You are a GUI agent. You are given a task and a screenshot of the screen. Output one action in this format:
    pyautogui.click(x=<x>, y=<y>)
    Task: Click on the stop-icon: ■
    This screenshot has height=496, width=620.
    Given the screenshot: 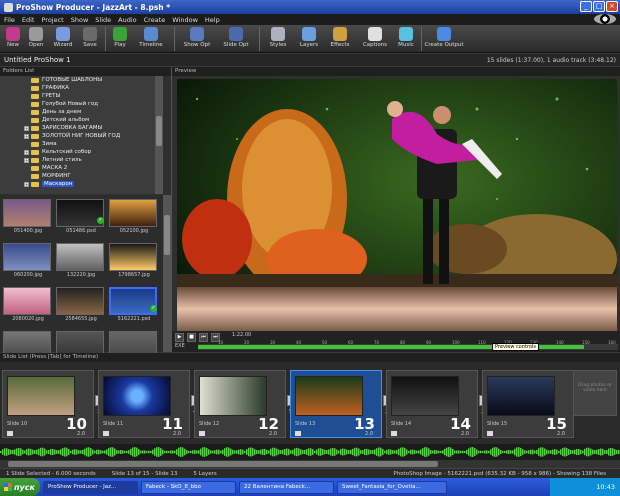 What is the action you would take?
    pyautogui.click(x=191, y=337)
    